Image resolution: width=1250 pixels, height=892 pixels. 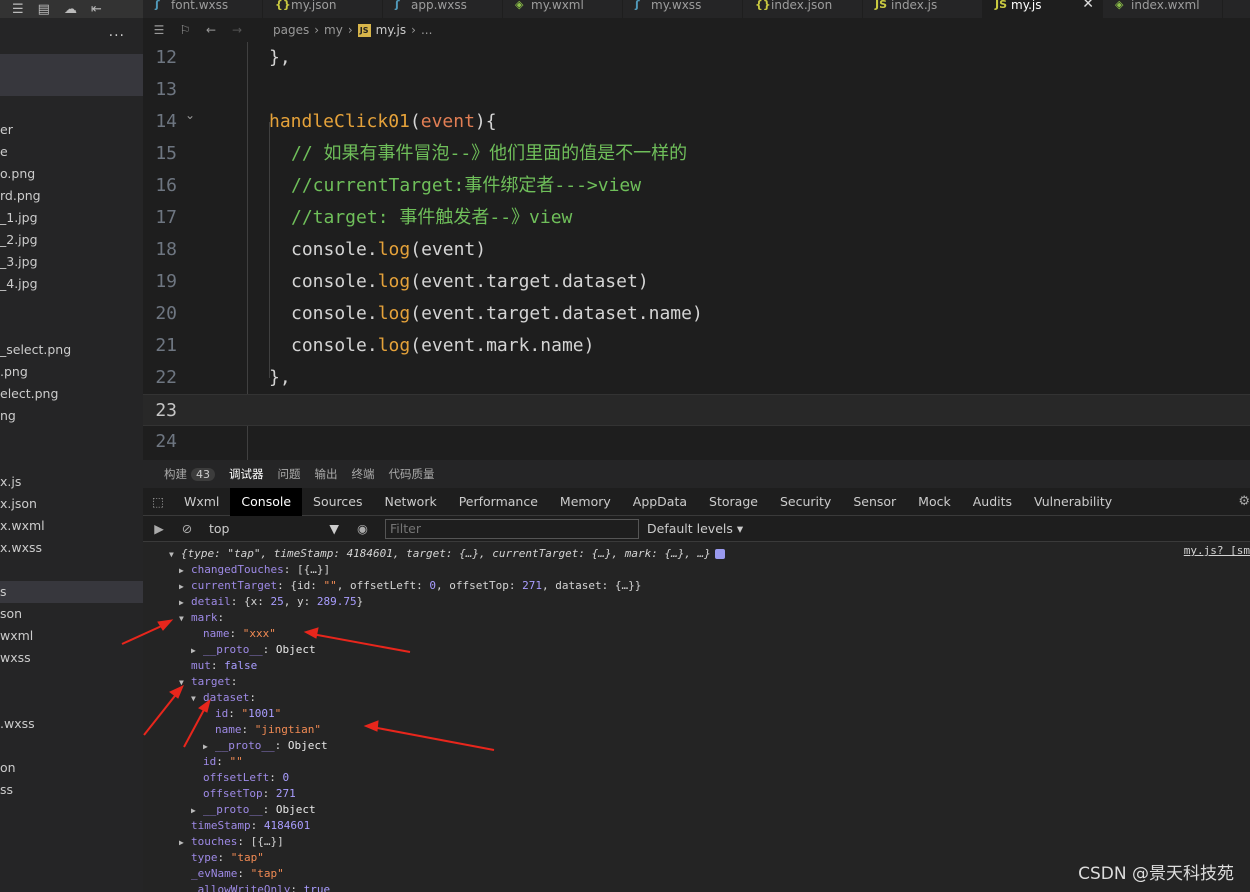 I want to click on tab-my-json: {} my.json, so click(x=323, y=9).